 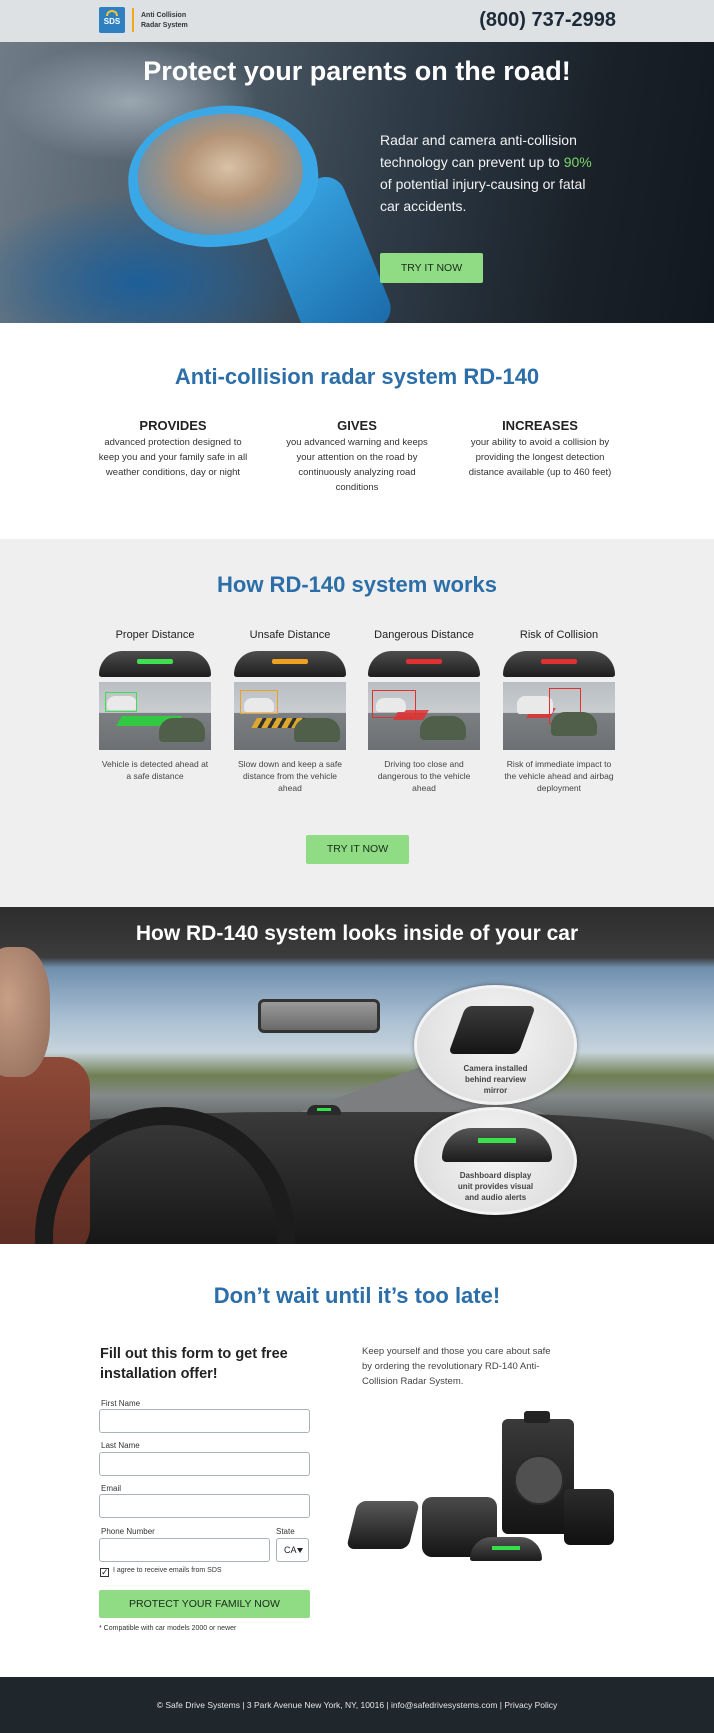 I want to click on hero-title: Protect your parents on the road!, so click(x=357, y=71).